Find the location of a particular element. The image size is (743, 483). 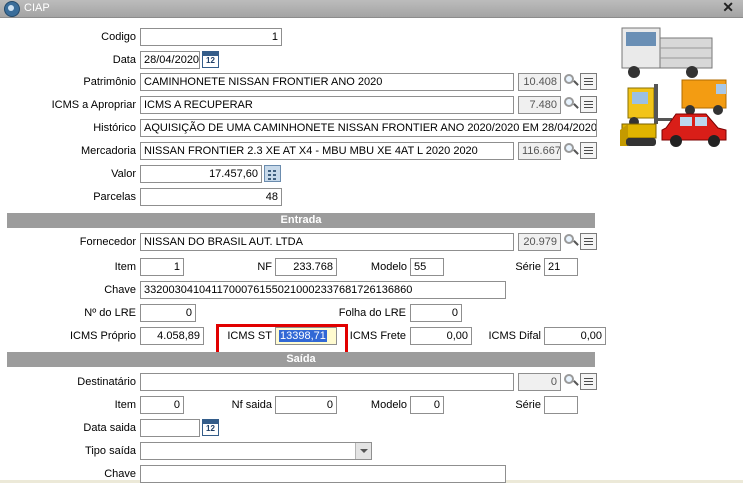

fornecedor-label: Fornecedor is located at coordinates (107, 242).